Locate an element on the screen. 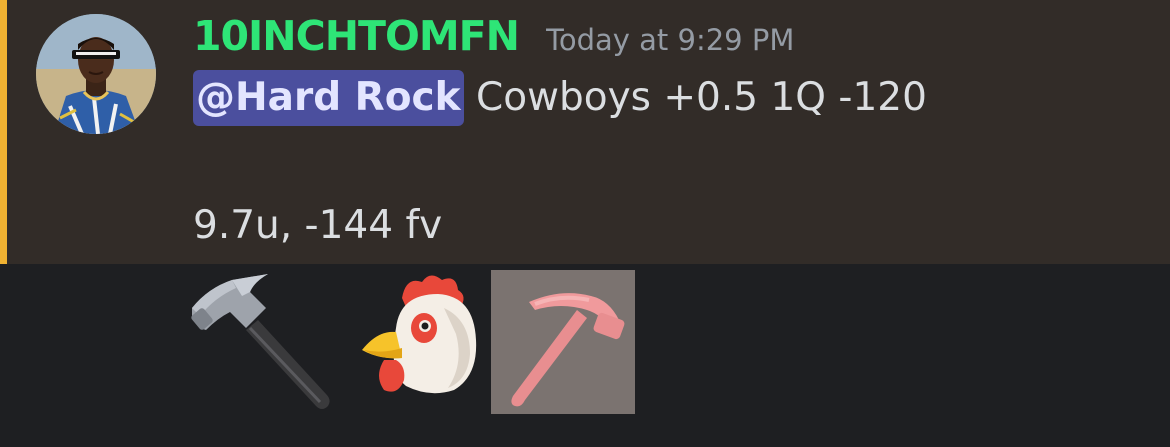 The height and width of the screenshot is (447, 1170). hammer-icon is located at coordinates (258, 342).